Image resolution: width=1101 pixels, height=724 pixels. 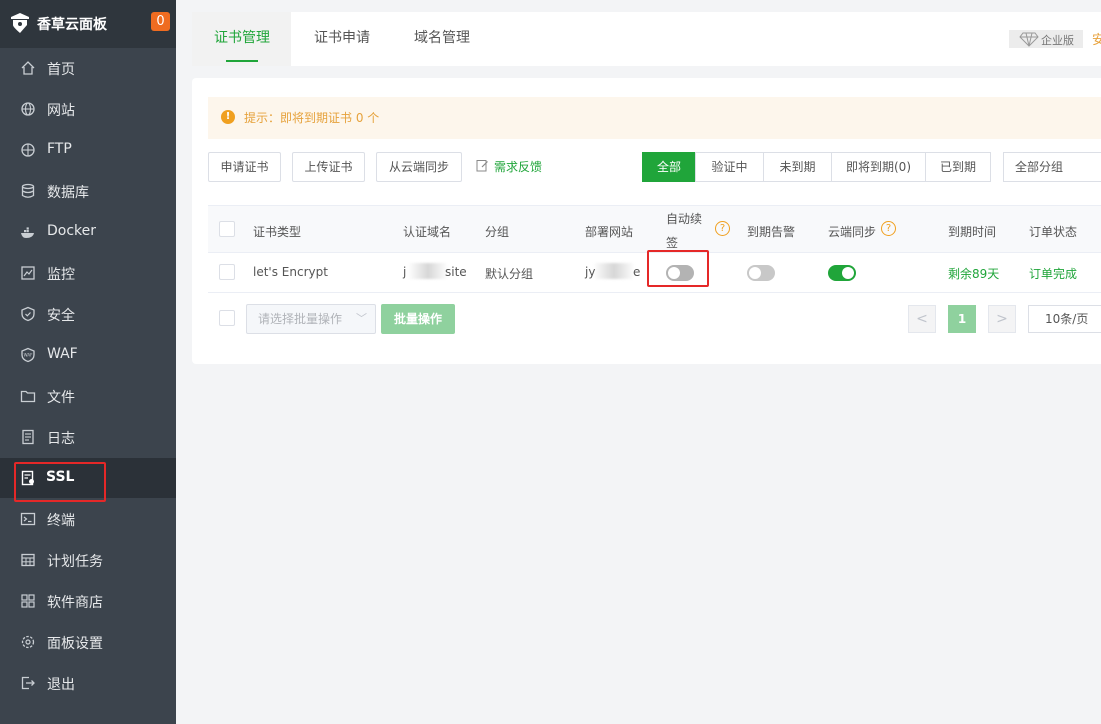 What do you see at coordinates (68, 193) in the screenshot?
I see `sidebar-item-label: 数据库` at bounding box center [68, 193].